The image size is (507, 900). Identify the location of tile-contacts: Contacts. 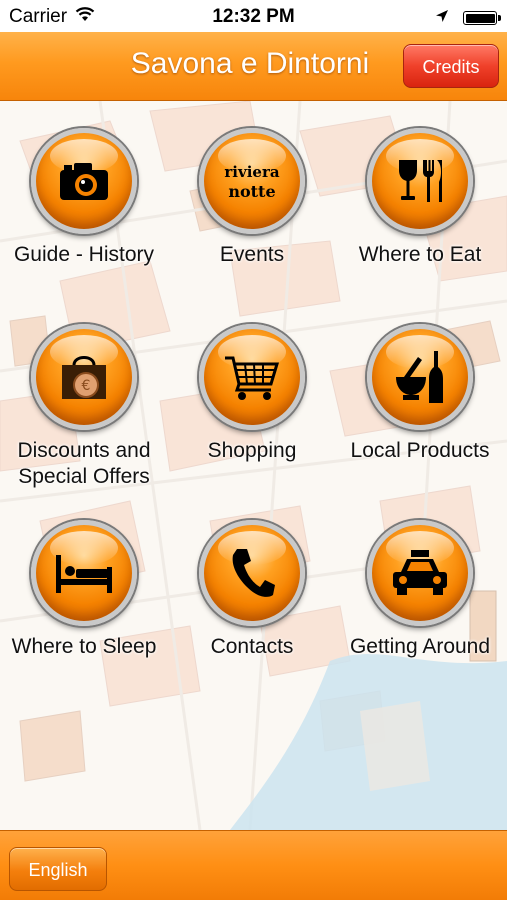
(252, 590).